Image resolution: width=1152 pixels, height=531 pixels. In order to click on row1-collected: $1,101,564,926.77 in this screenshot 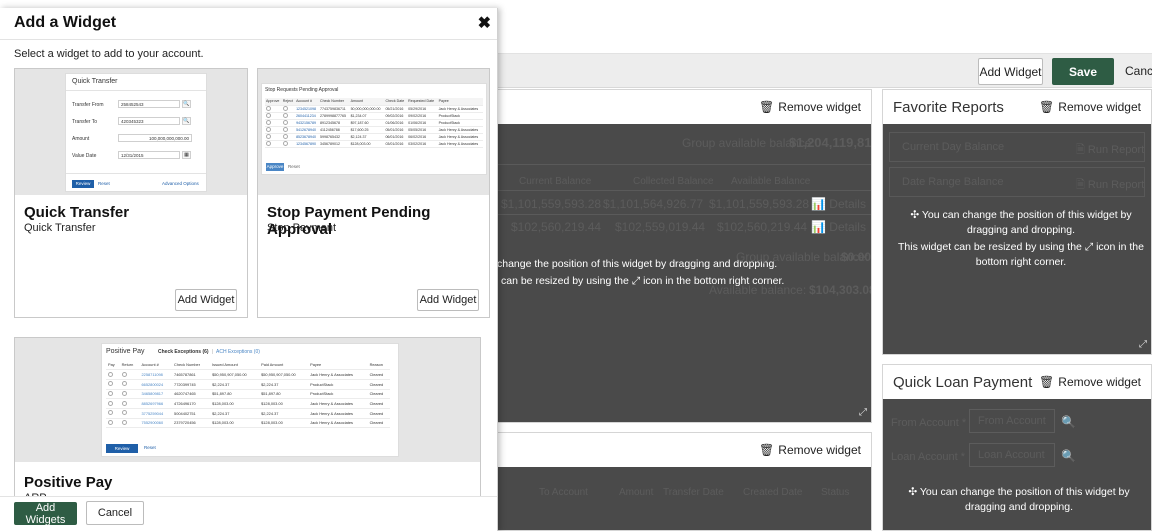, I will do `click(653, 204)`.